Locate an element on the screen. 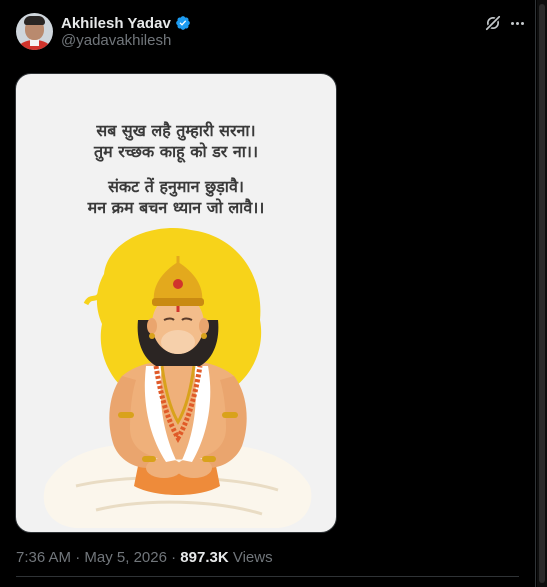 This screenshot has height=587, width=547. verse-line-3: संकट तें हनुमान छुड़ावै। is located at coordinates (176, 186).